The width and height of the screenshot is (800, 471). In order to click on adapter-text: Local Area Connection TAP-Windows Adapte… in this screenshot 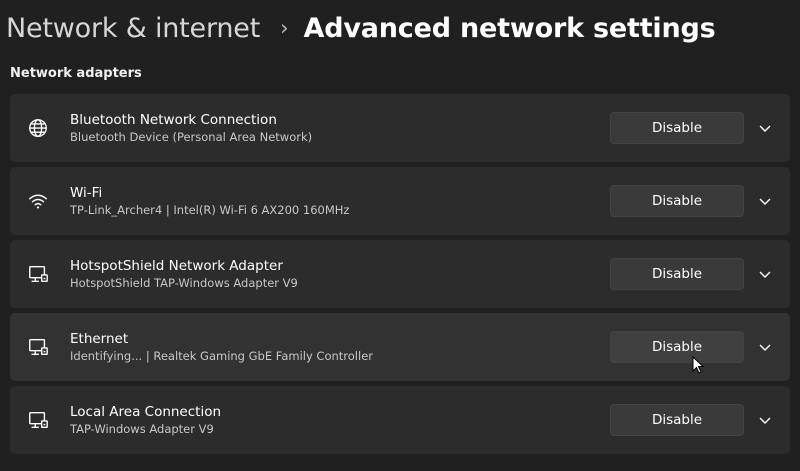, I will do `click(340, 420)`.